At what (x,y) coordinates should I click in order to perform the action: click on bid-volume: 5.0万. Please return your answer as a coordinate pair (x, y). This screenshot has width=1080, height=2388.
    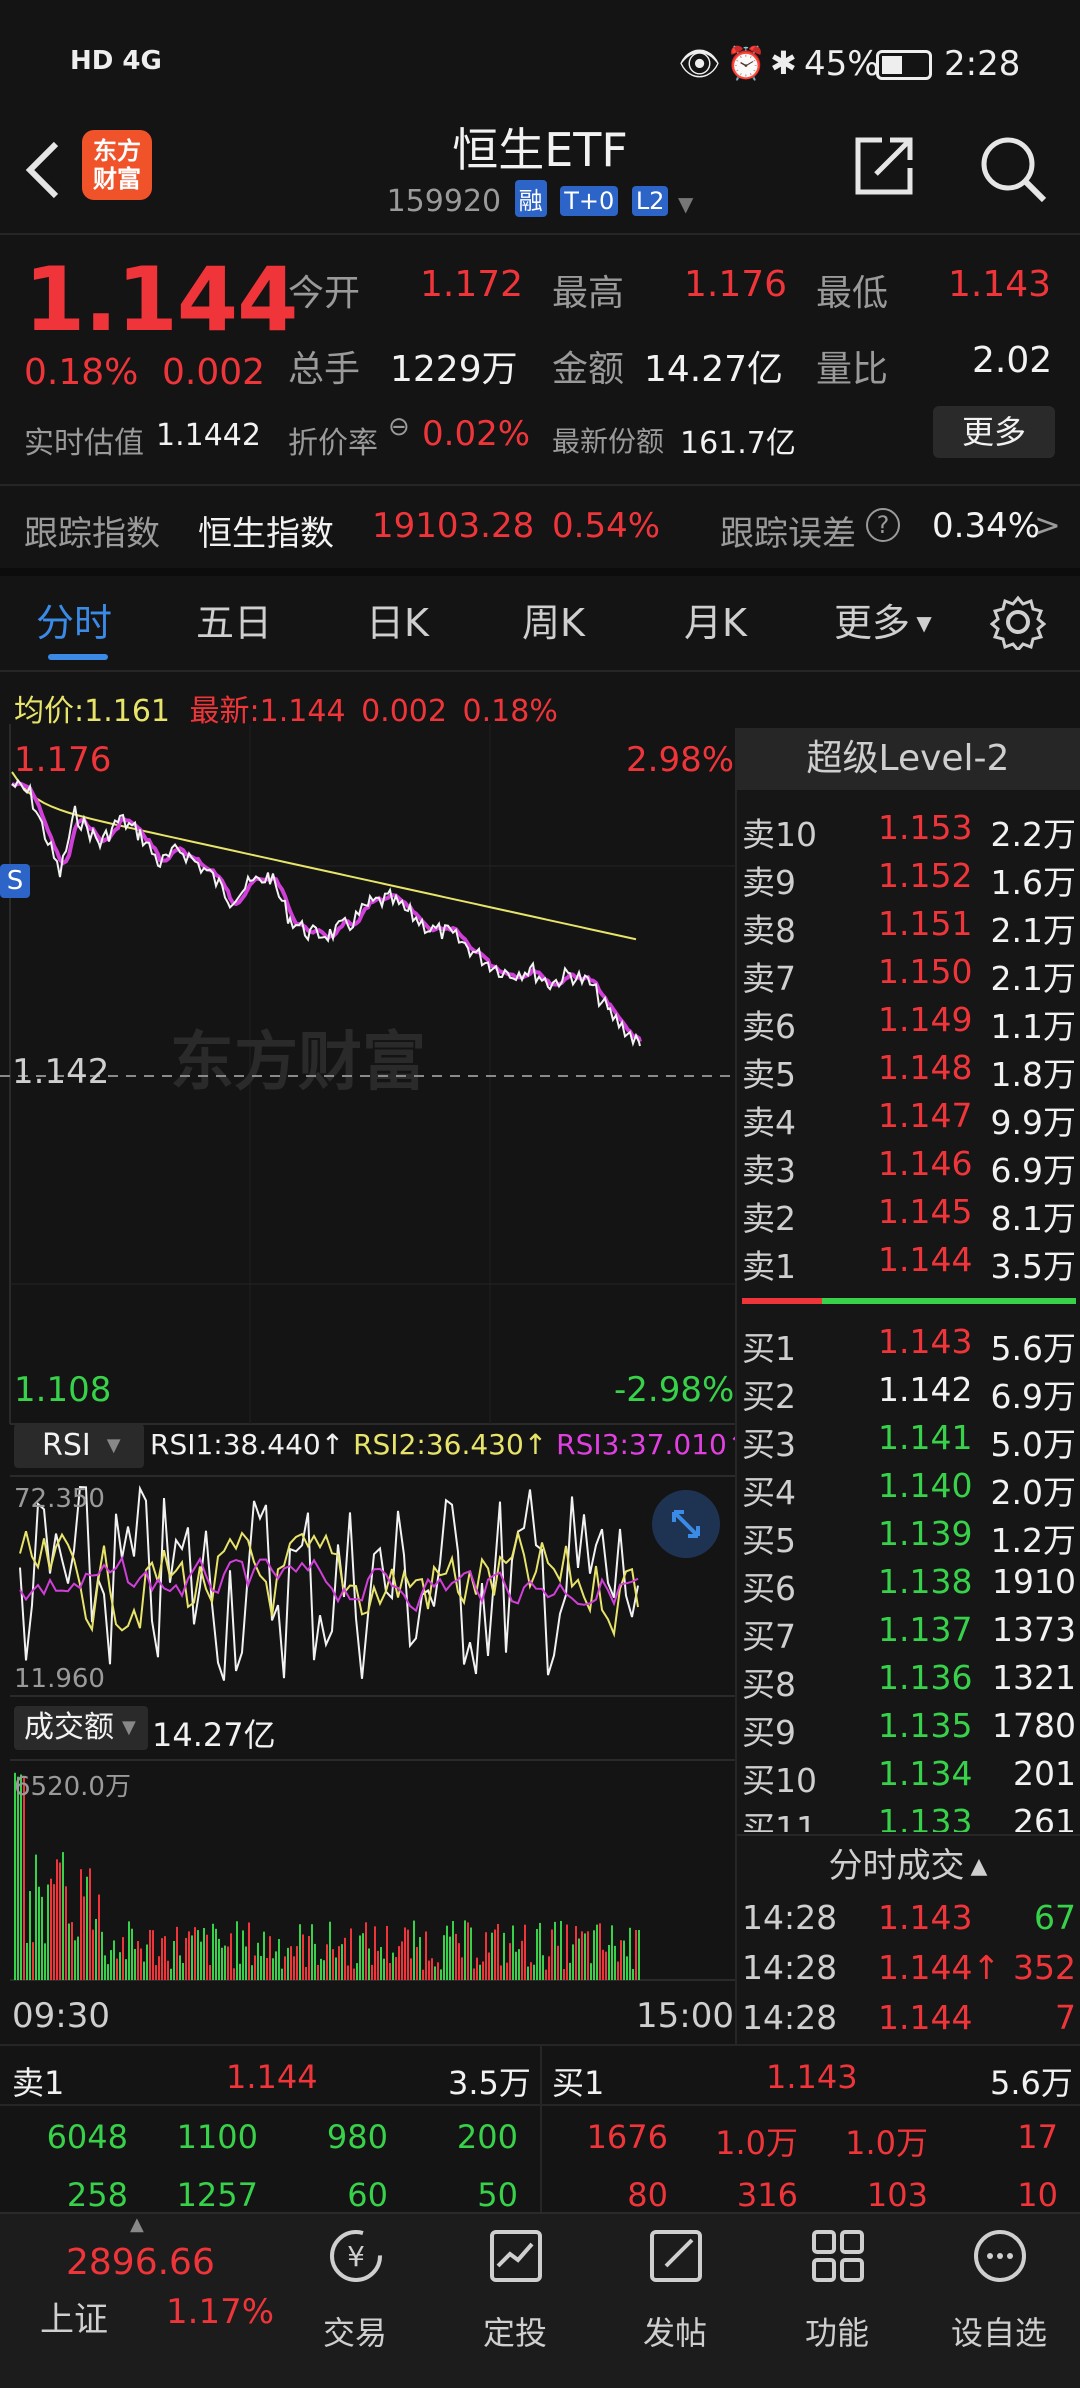
    Looking at the image, I should click on (1033, 1444).